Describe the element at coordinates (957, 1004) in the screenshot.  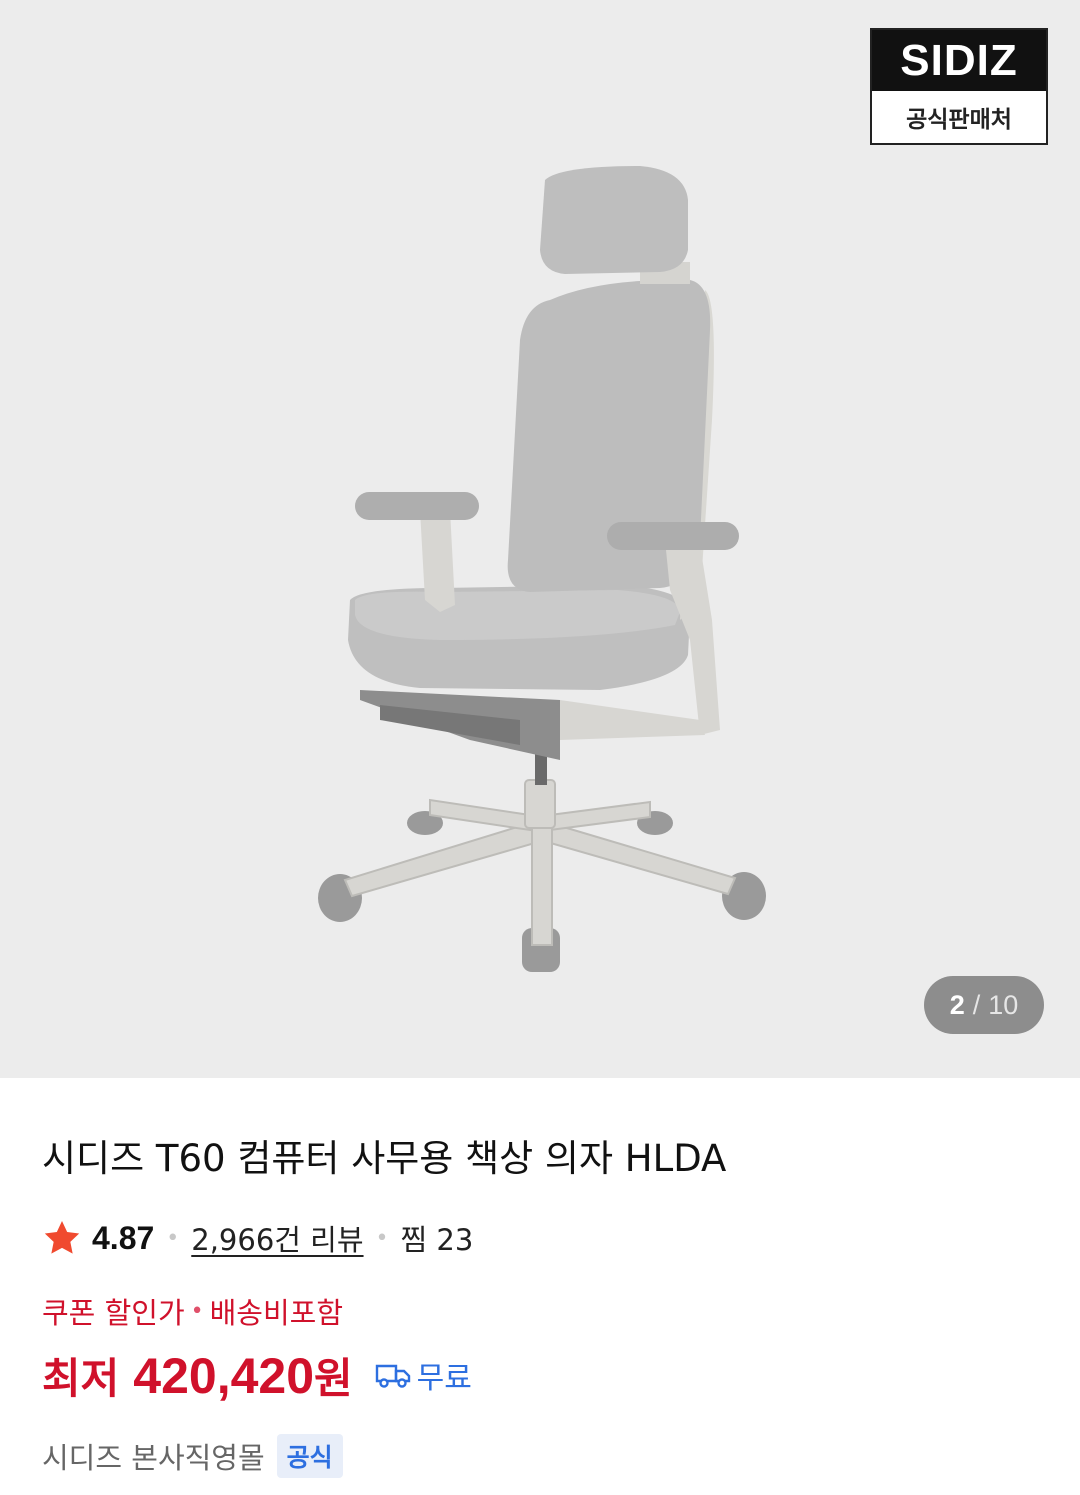
I see `image-counter-current: 2` at that location.